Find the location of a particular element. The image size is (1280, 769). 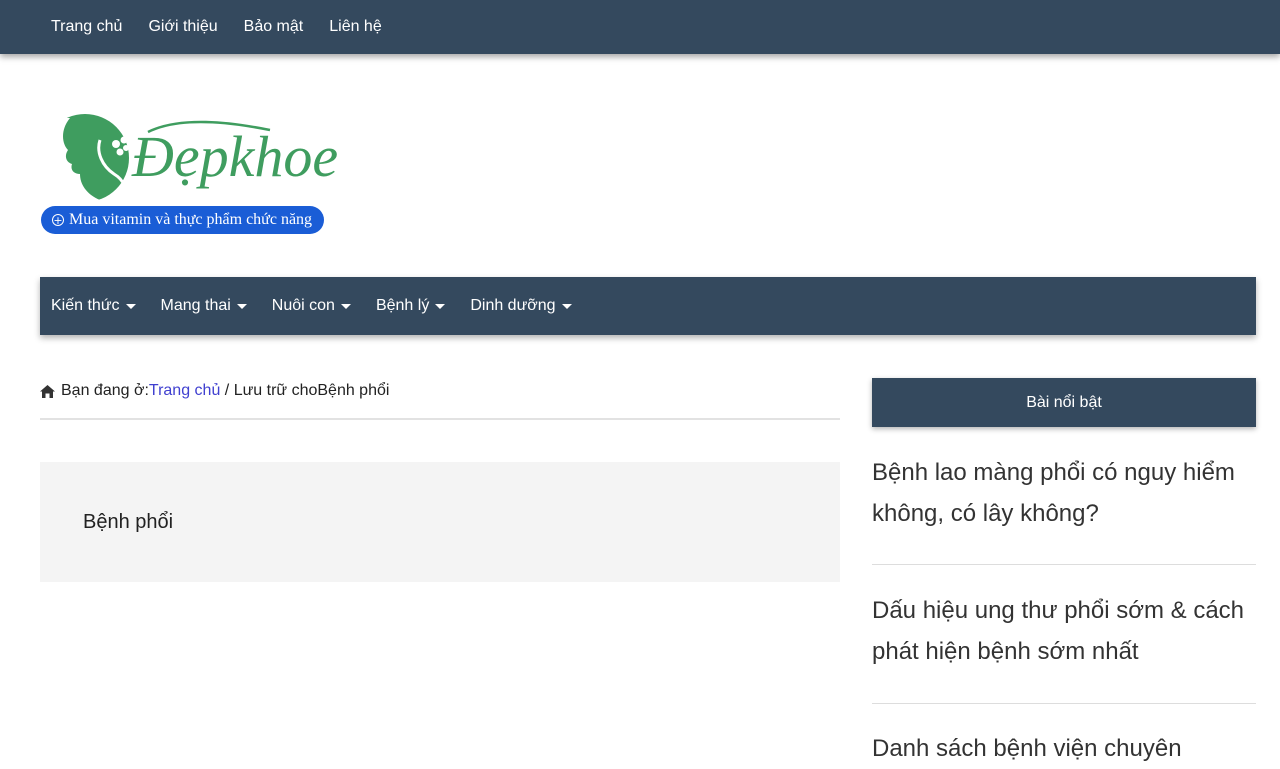

main-nav-item-parenting: Nuôi con is located at coordinates (311, 306).